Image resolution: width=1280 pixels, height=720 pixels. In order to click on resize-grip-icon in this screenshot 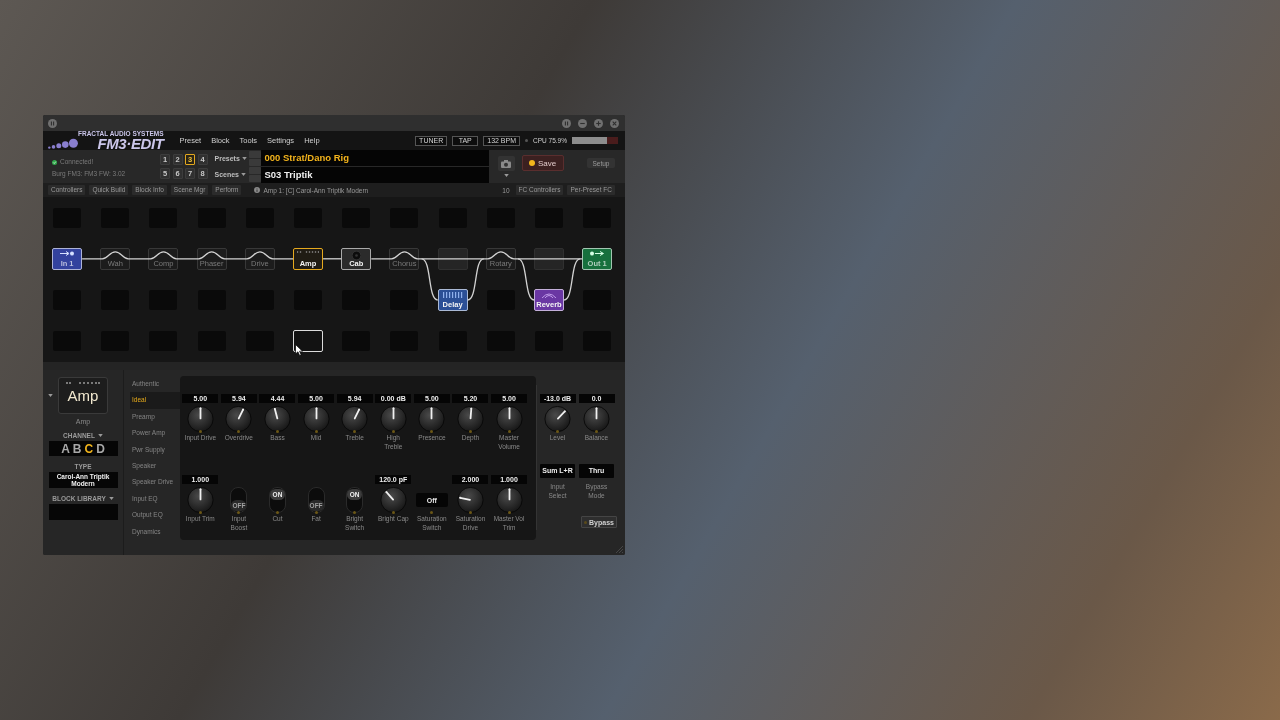, I will do `click(619, 549)`.